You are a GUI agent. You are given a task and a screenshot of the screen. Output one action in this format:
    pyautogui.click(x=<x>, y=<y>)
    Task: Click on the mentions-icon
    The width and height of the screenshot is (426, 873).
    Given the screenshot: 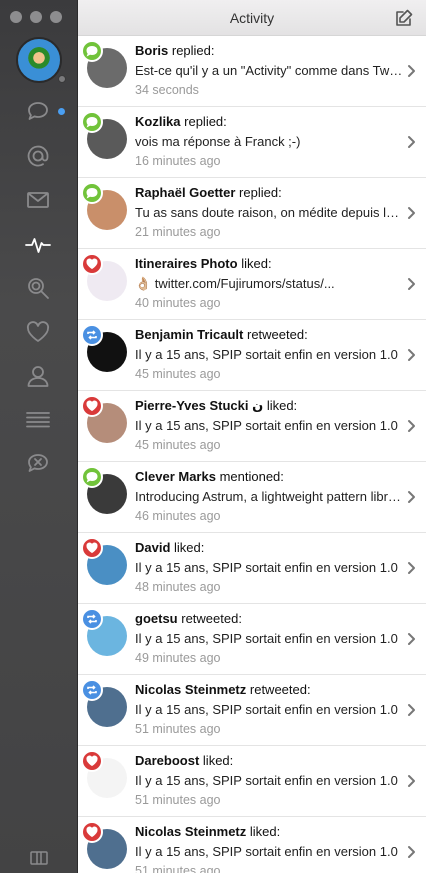 What is the action you would take?
    pyautogui.click(x=38, y=156)
    